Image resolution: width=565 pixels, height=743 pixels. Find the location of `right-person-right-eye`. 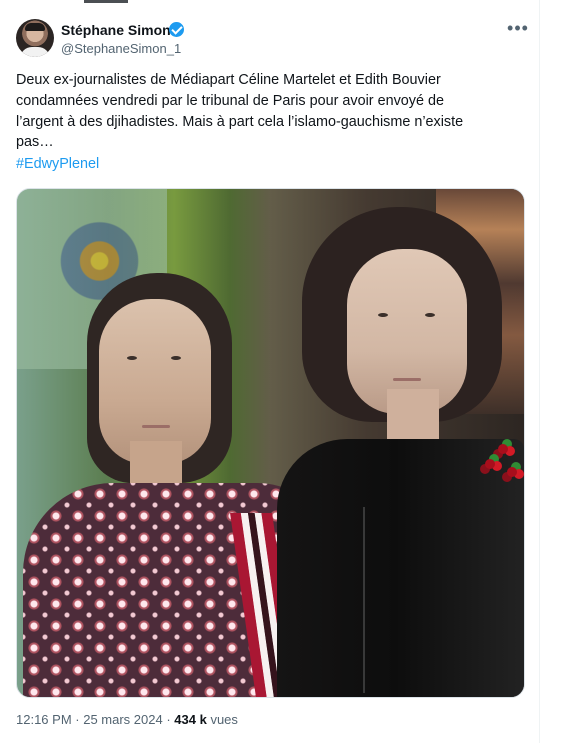

right-person-right-eye is located at coordinates (430, 315).